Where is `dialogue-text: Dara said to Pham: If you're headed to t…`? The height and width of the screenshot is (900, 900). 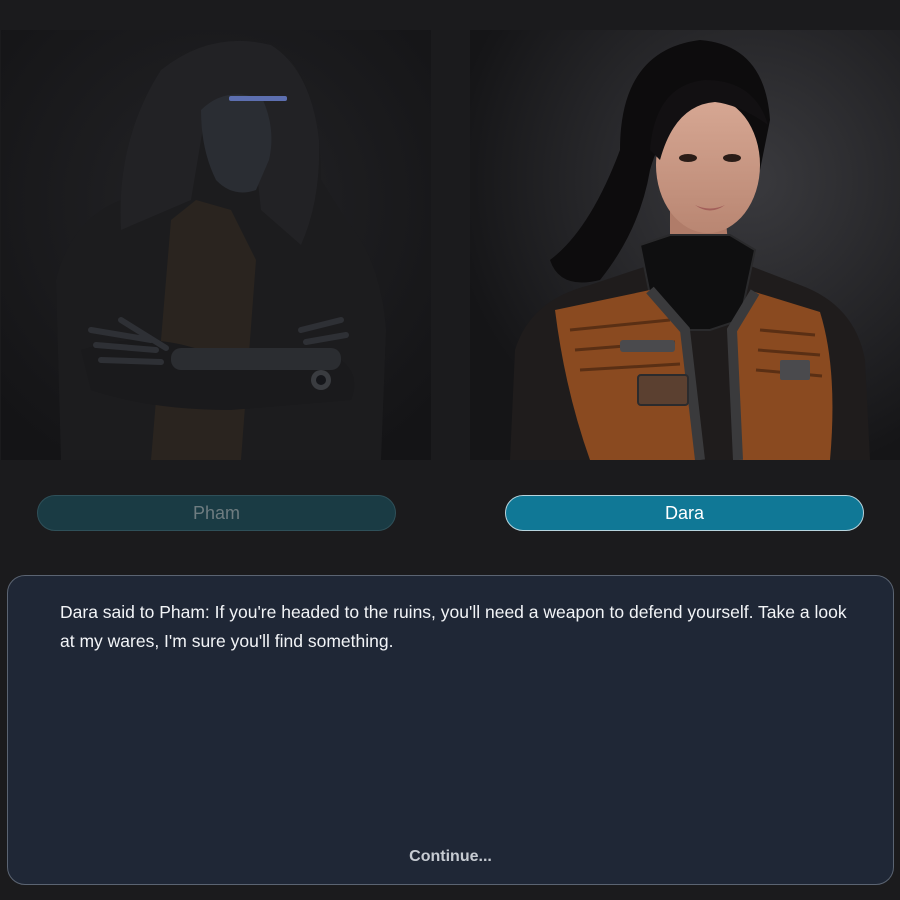
dialogue-text: Dara said to Pham: If you're headed to t… is located at coordinates (453, 626).